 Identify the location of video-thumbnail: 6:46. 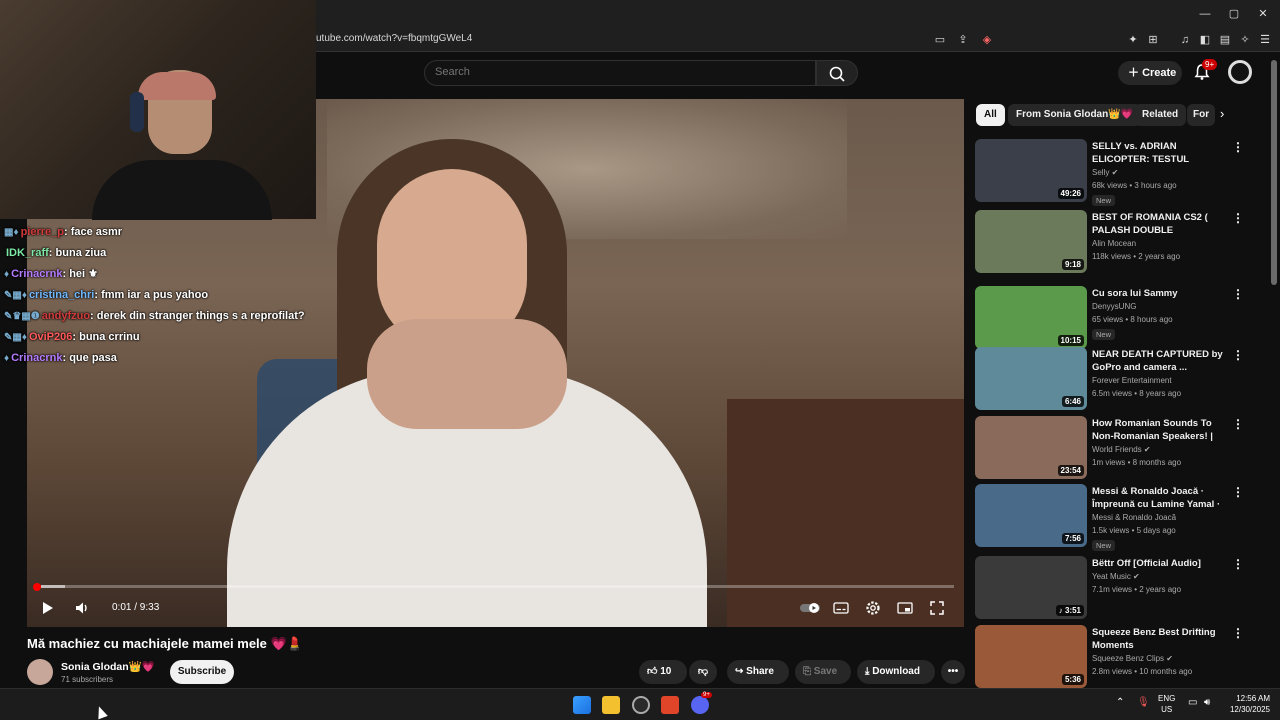
(1031, 378).